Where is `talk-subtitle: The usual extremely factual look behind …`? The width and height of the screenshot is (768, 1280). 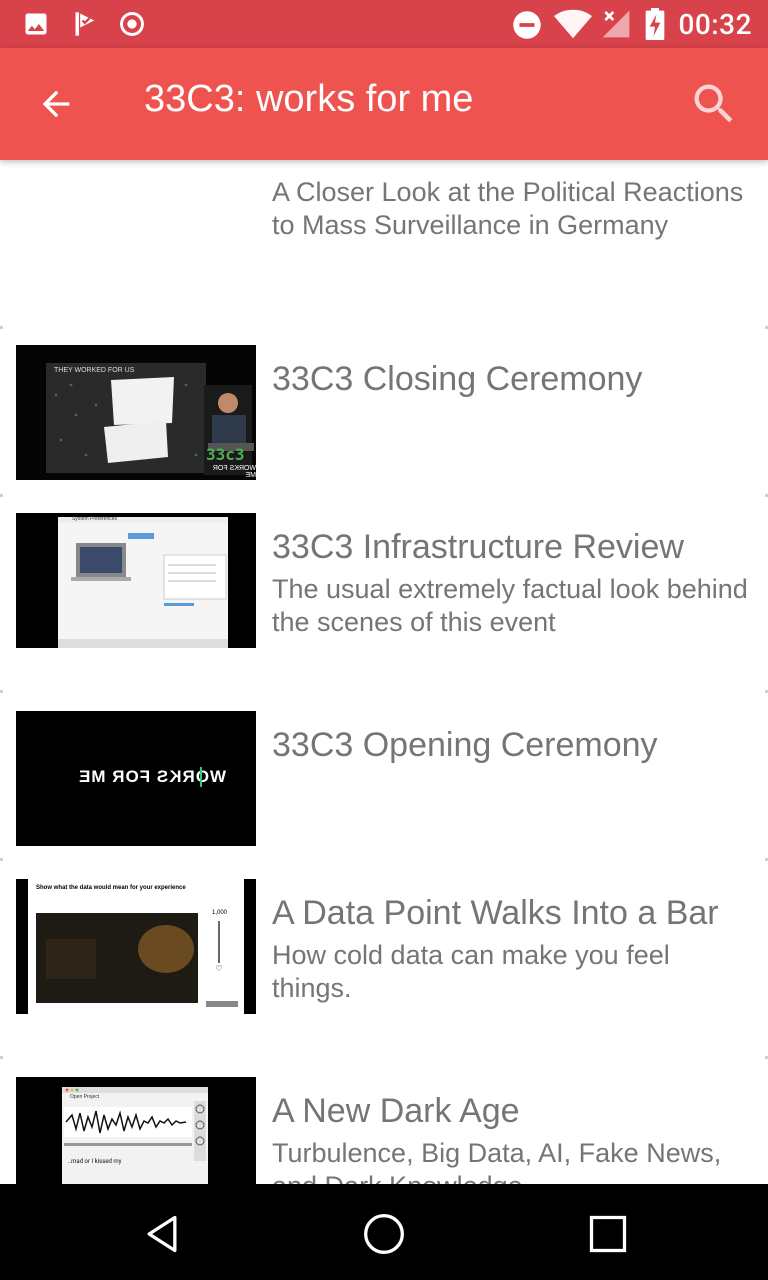 talk-subtitle: The usual extremely factual look behind … is located at coordinates (510, 605).